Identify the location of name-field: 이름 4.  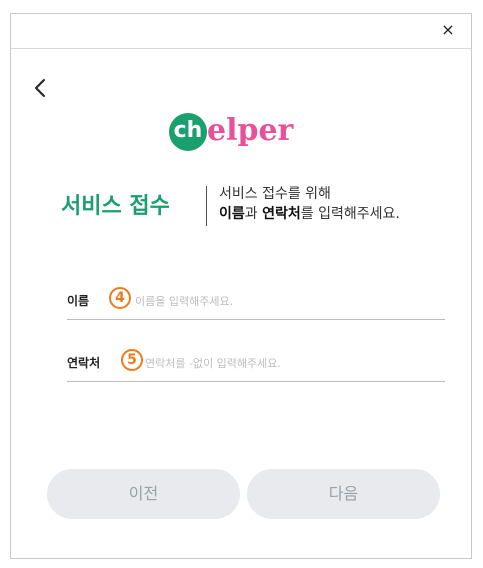
(256, 302).